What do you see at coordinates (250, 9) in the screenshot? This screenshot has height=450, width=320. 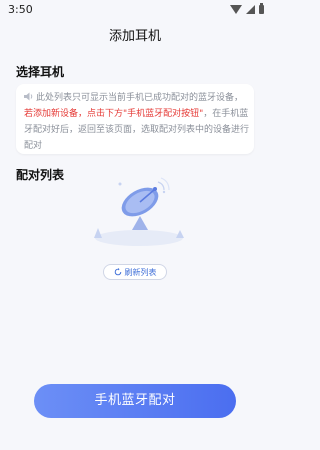 I see `signal-icon` at bounding box center [250, 9].